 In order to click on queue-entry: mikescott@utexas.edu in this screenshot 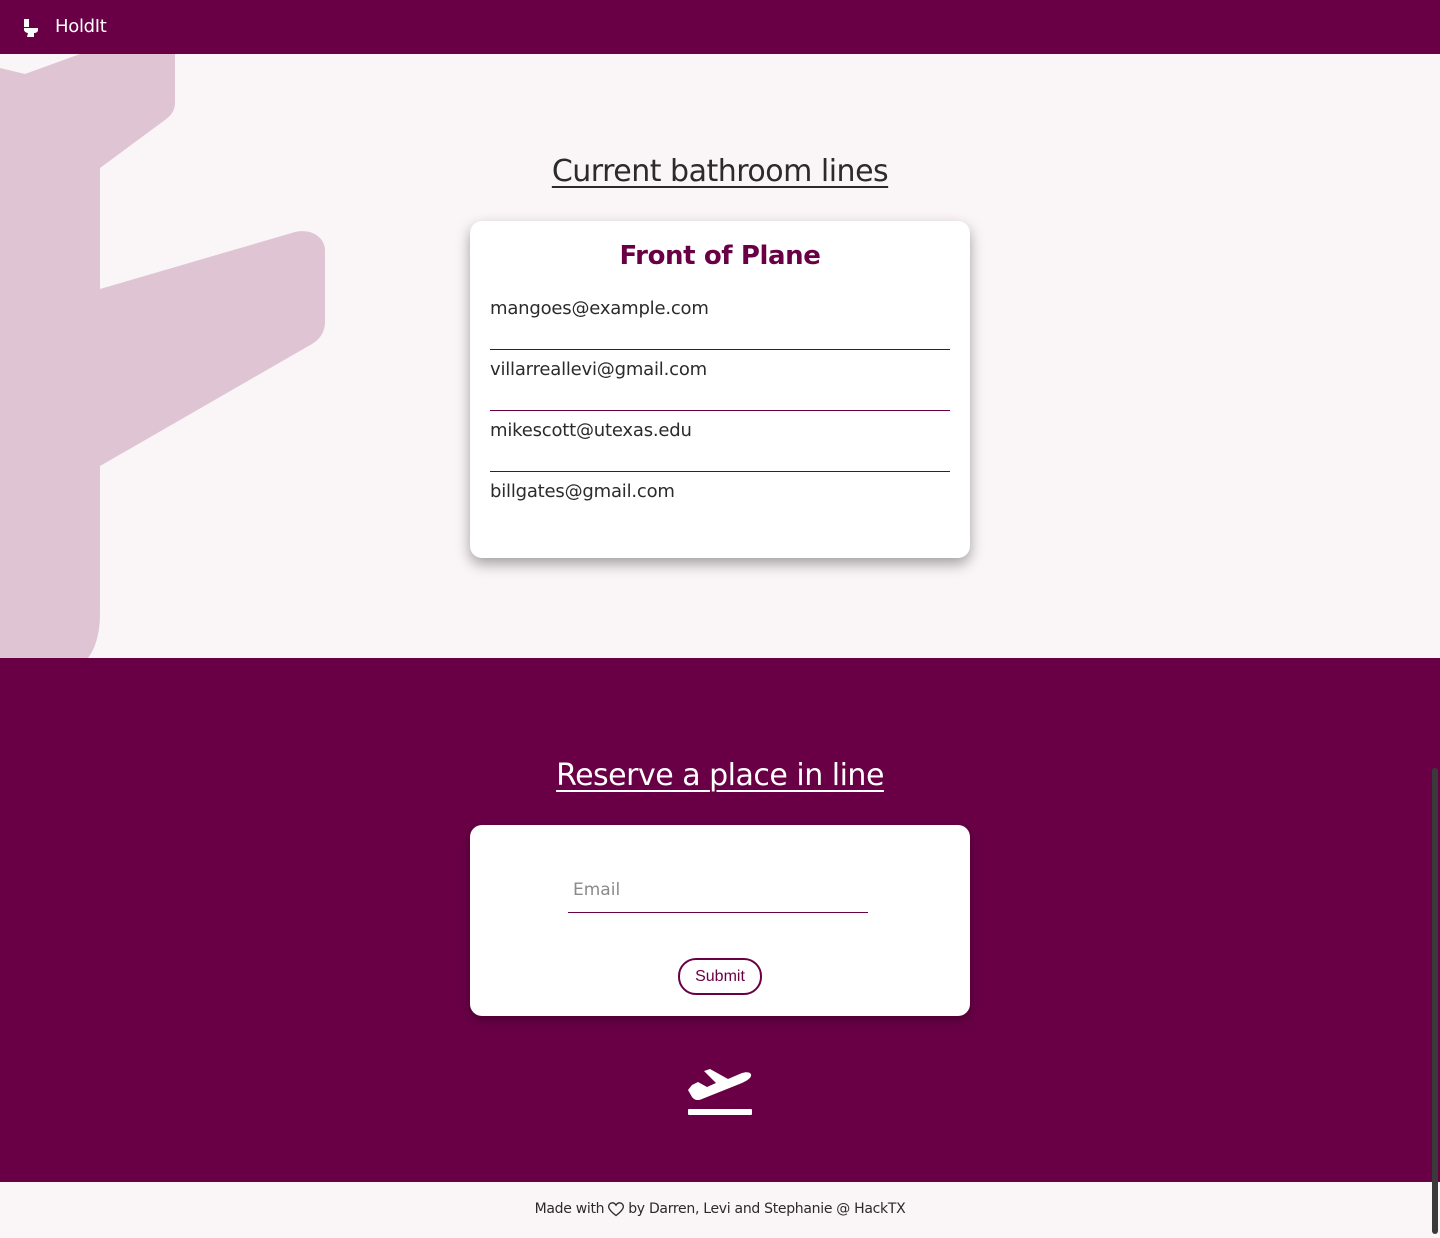, I will do `click(720, 441)`.